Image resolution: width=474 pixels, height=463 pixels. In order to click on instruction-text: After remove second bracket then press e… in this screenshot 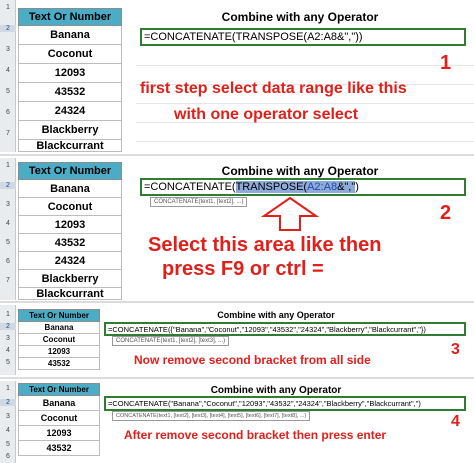, I will do `click(255, 435)`.